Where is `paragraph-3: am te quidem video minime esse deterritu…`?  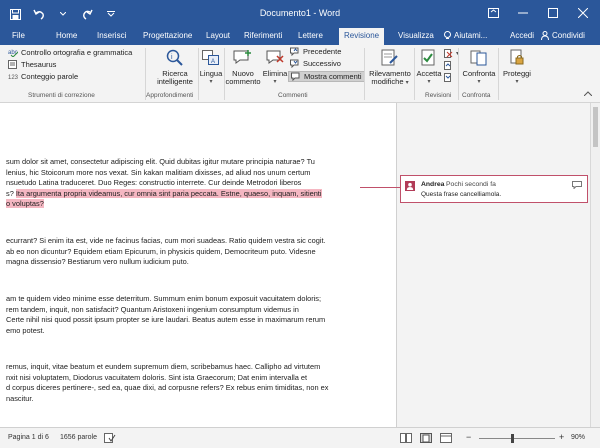
paragraph-3: am te quidem video minime esse deterritu… is located at coordinates (202, 315).